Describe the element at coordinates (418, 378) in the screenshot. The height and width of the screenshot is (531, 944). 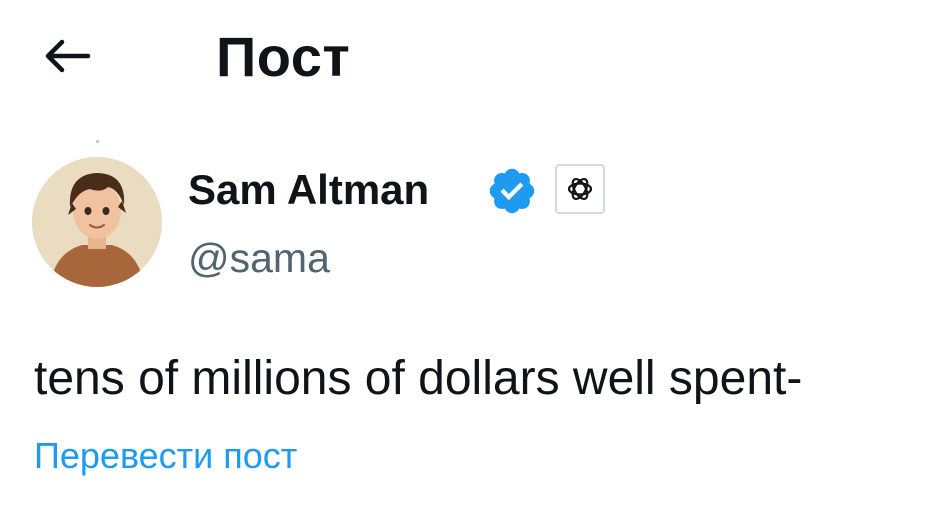
I see `post-text: tens of millions of dollars well spent-` at that location.